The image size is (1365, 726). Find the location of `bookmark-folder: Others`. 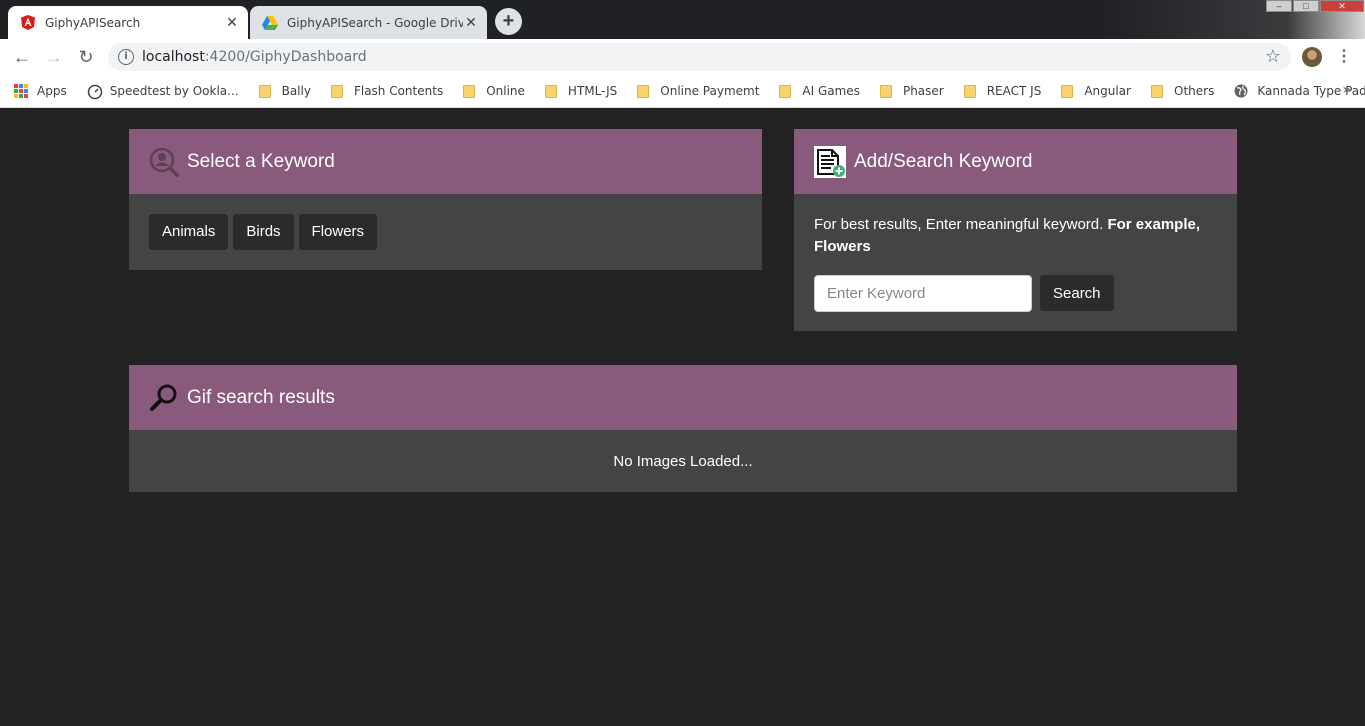

bookmark-folder: Others is located at coordinates (1182, 91).